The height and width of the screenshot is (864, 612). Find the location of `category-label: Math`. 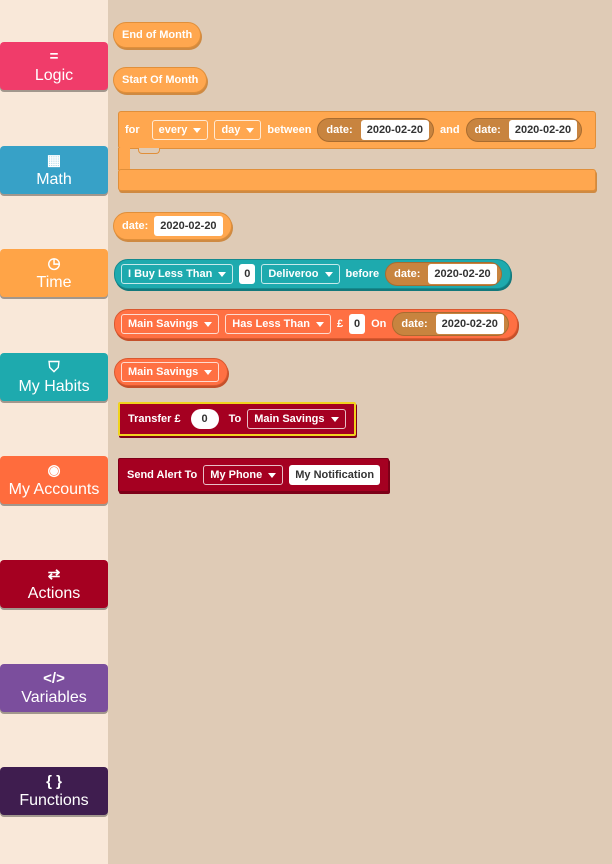

category-label: Math is located at coordinates (54, 179).